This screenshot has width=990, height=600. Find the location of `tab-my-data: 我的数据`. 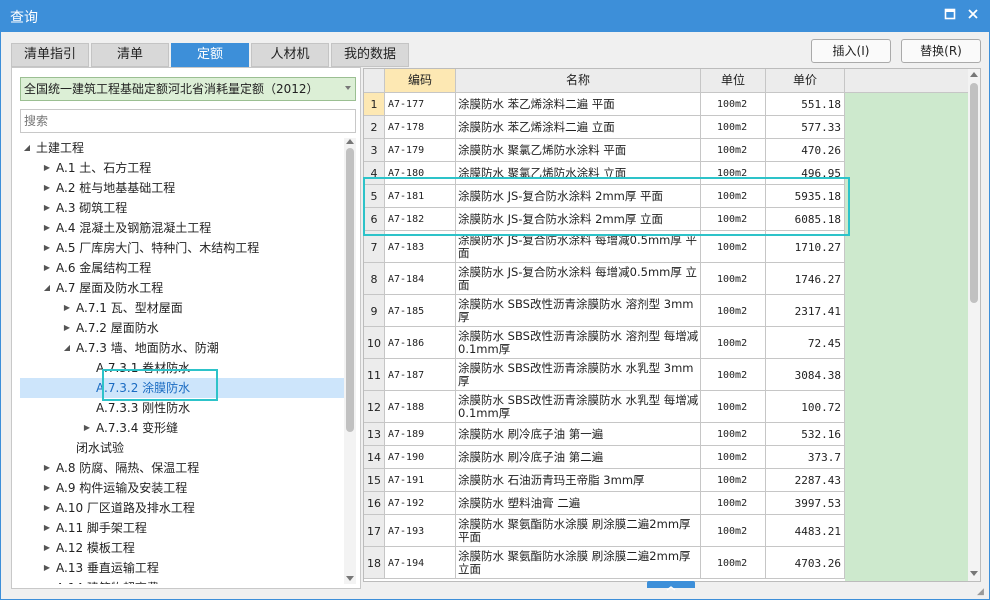

tab-my-data: 我的数据 is located at coordinates (370, 55).